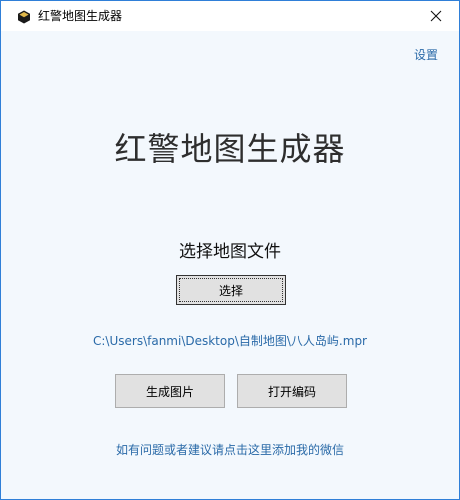 Image resolution: width=460 pixels, height=500 pixels. I want to click on page-title: 红警地图生成器, so click(230, 149).